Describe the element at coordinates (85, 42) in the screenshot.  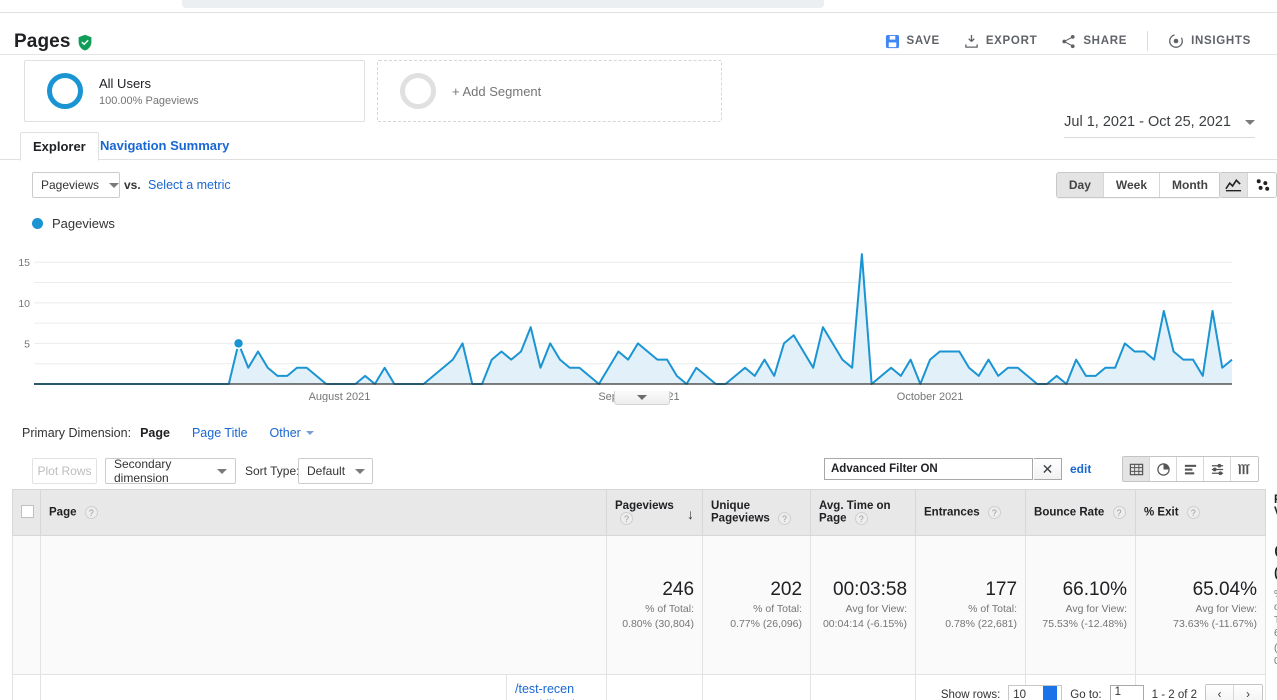
I see `shield-check-icon` at that location.